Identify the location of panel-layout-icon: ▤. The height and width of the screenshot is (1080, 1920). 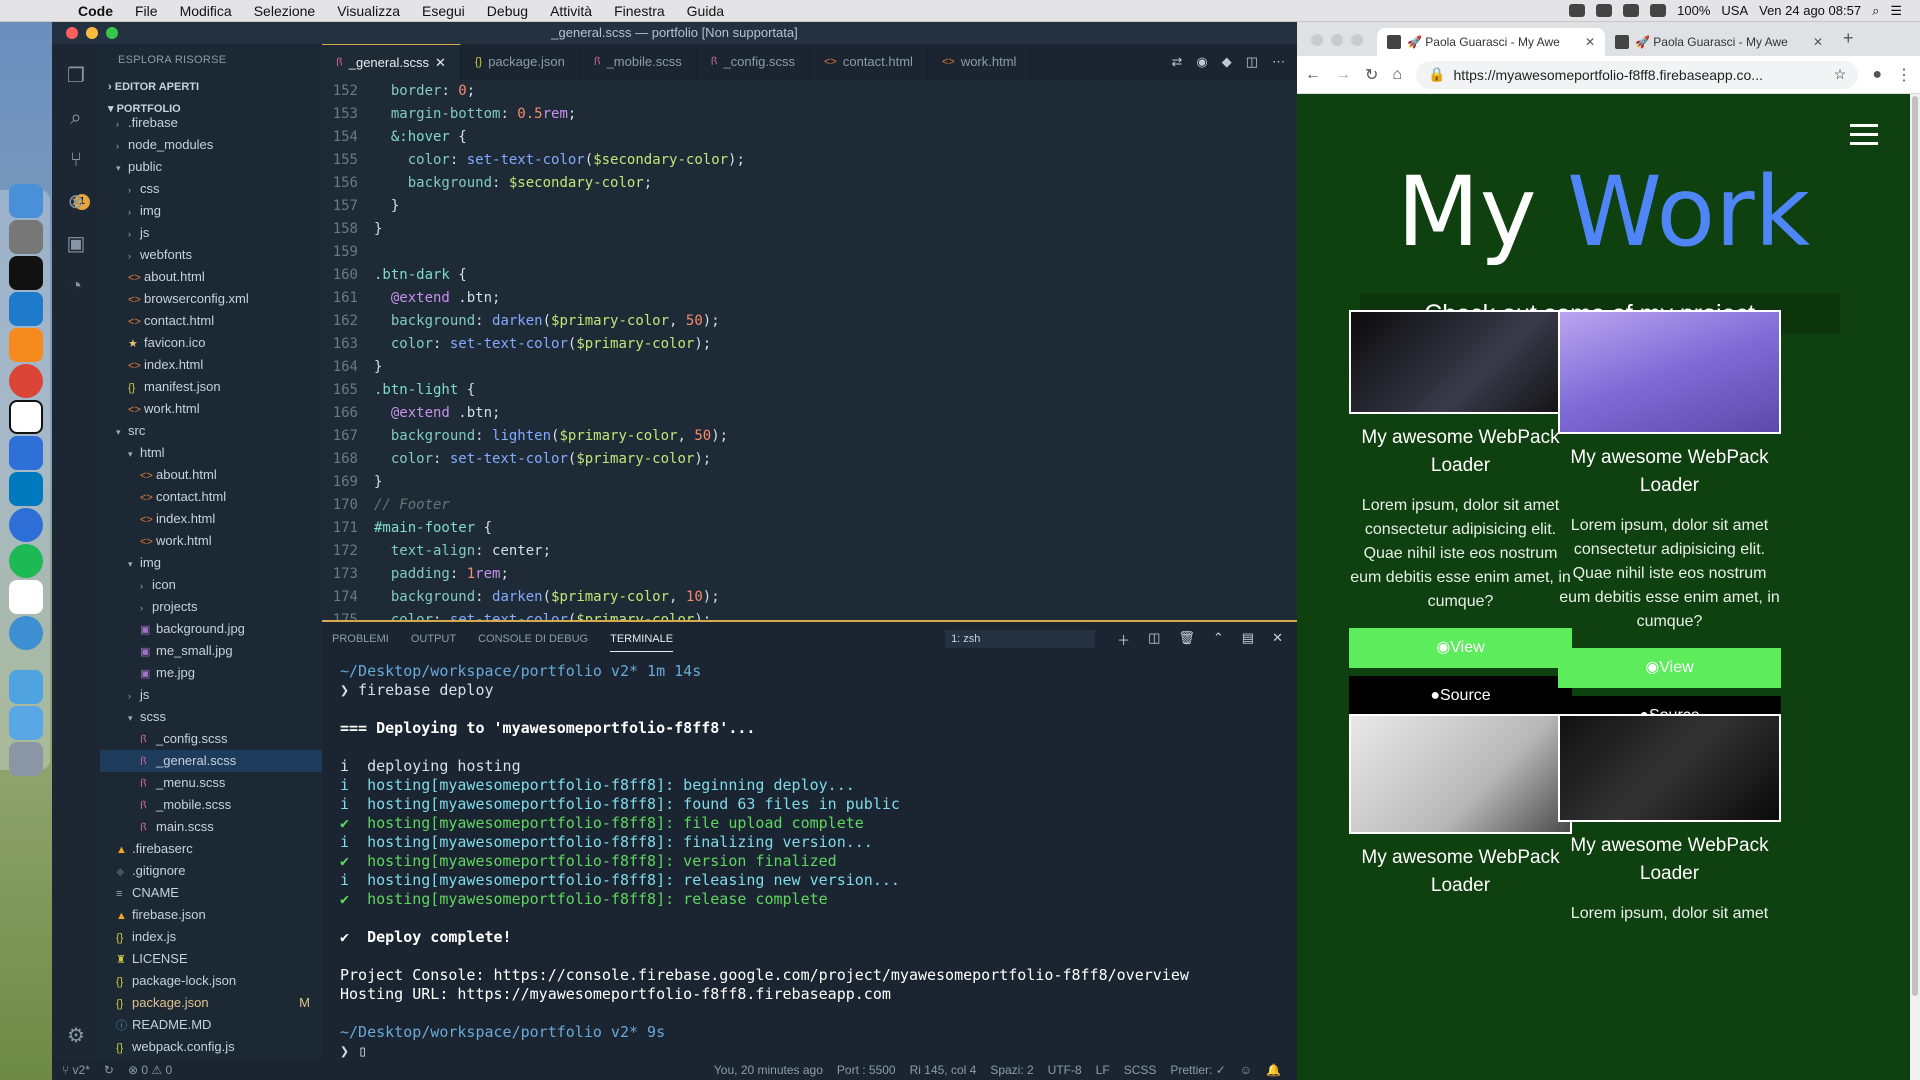
(1248, 639).